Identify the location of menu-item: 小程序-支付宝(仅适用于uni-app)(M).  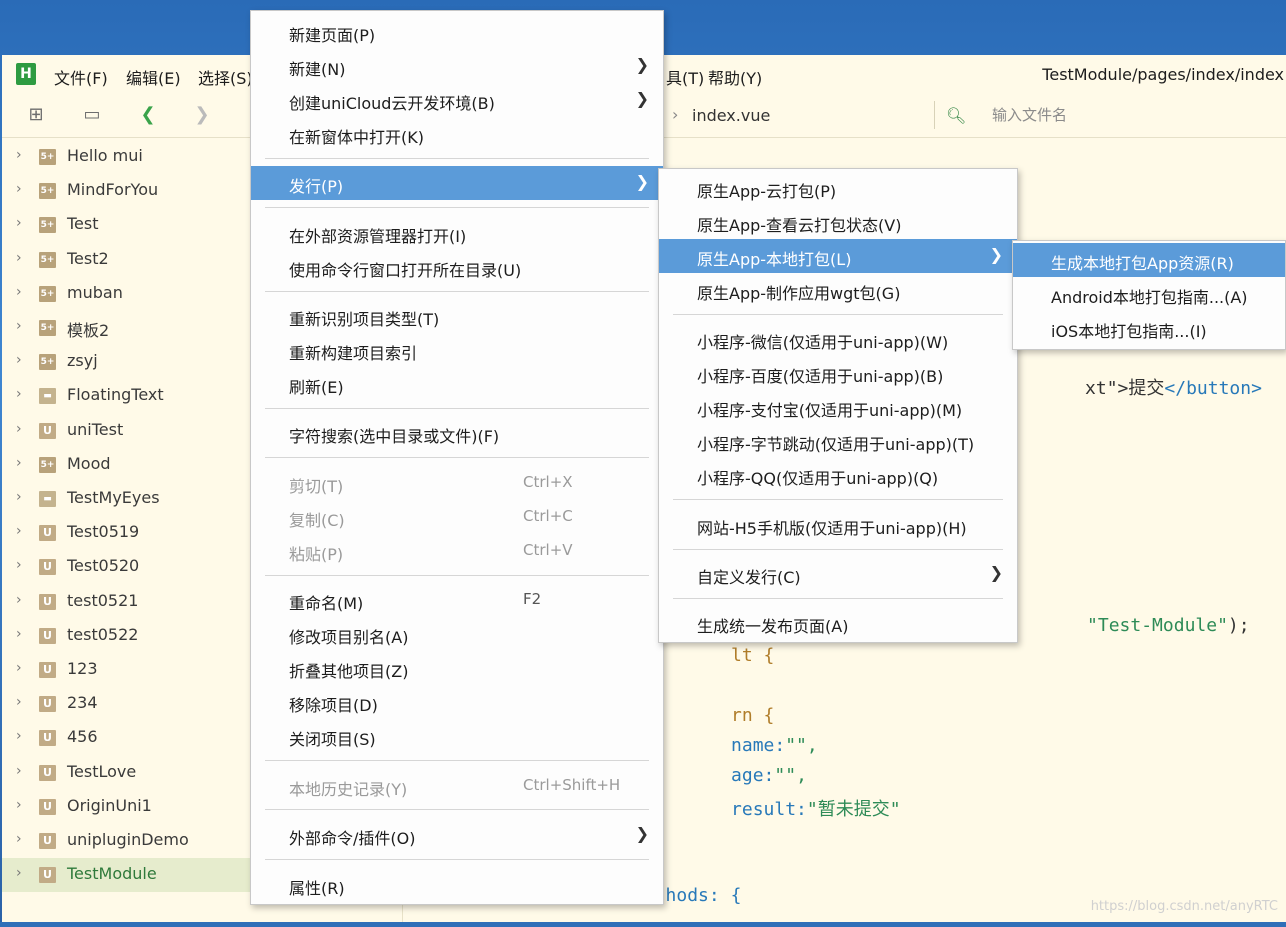
(838, 407).